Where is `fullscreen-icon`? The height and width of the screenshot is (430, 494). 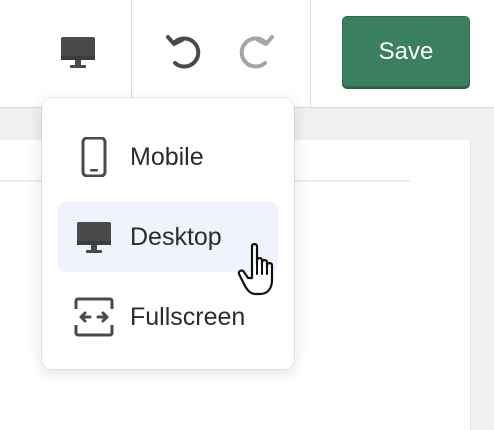 fullscreen-icon is located at coordinates (94, 317).